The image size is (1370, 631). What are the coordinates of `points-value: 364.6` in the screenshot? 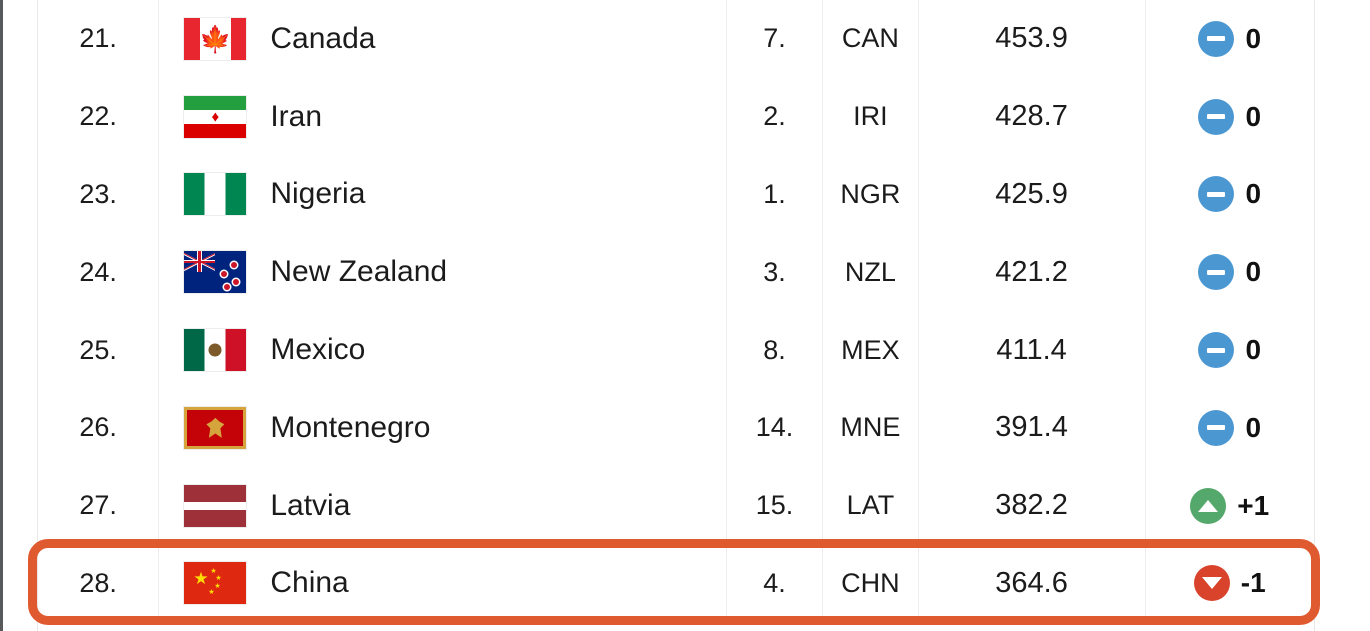 It's located at (1031, 582).